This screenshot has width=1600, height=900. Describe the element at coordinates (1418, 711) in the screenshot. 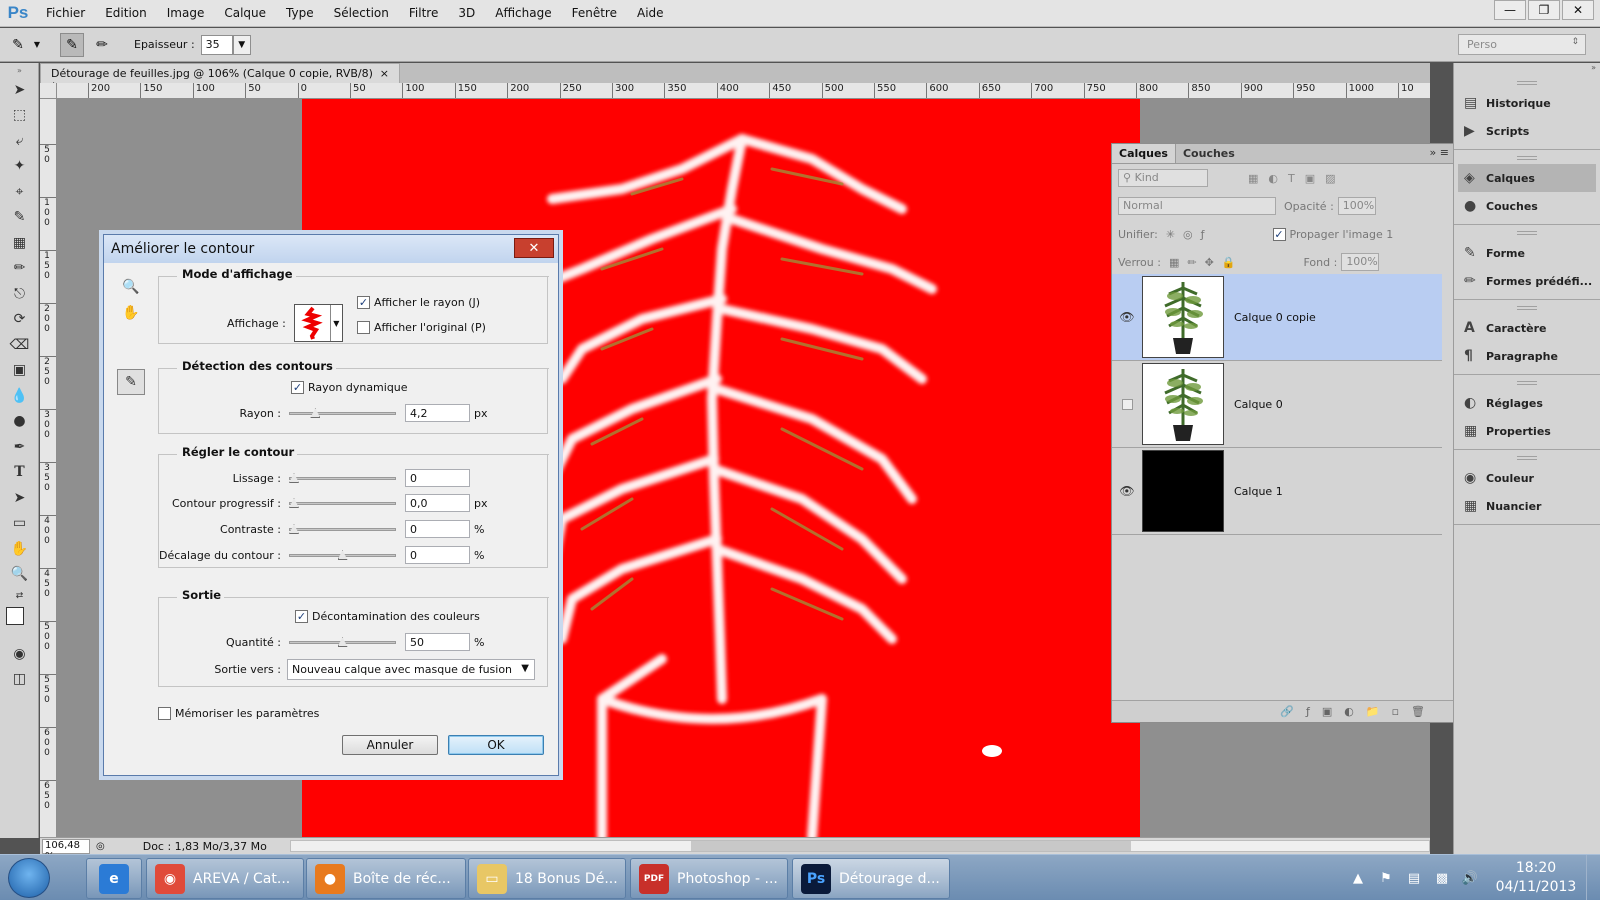

I see `delete-layer-icon: 🗑` at that location.